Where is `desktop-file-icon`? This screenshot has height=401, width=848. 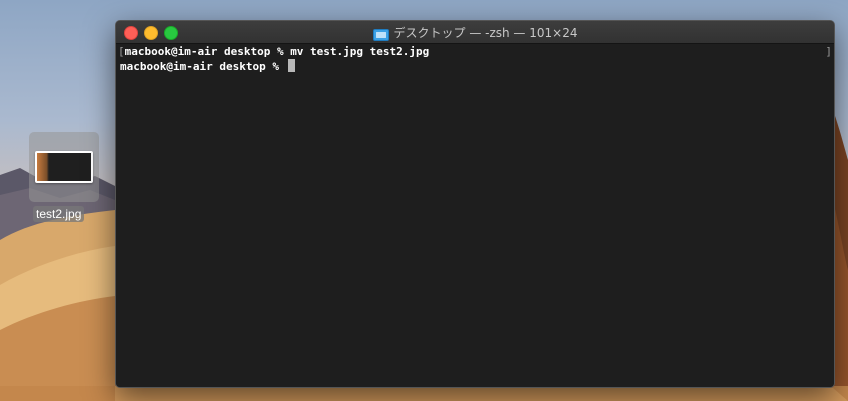
desktop-file-icon is located at coordinates (64, 167).